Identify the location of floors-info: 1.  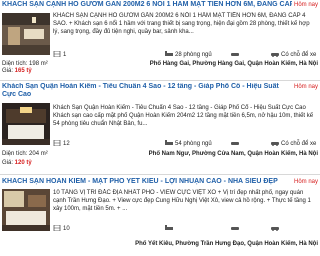
(59, 55).